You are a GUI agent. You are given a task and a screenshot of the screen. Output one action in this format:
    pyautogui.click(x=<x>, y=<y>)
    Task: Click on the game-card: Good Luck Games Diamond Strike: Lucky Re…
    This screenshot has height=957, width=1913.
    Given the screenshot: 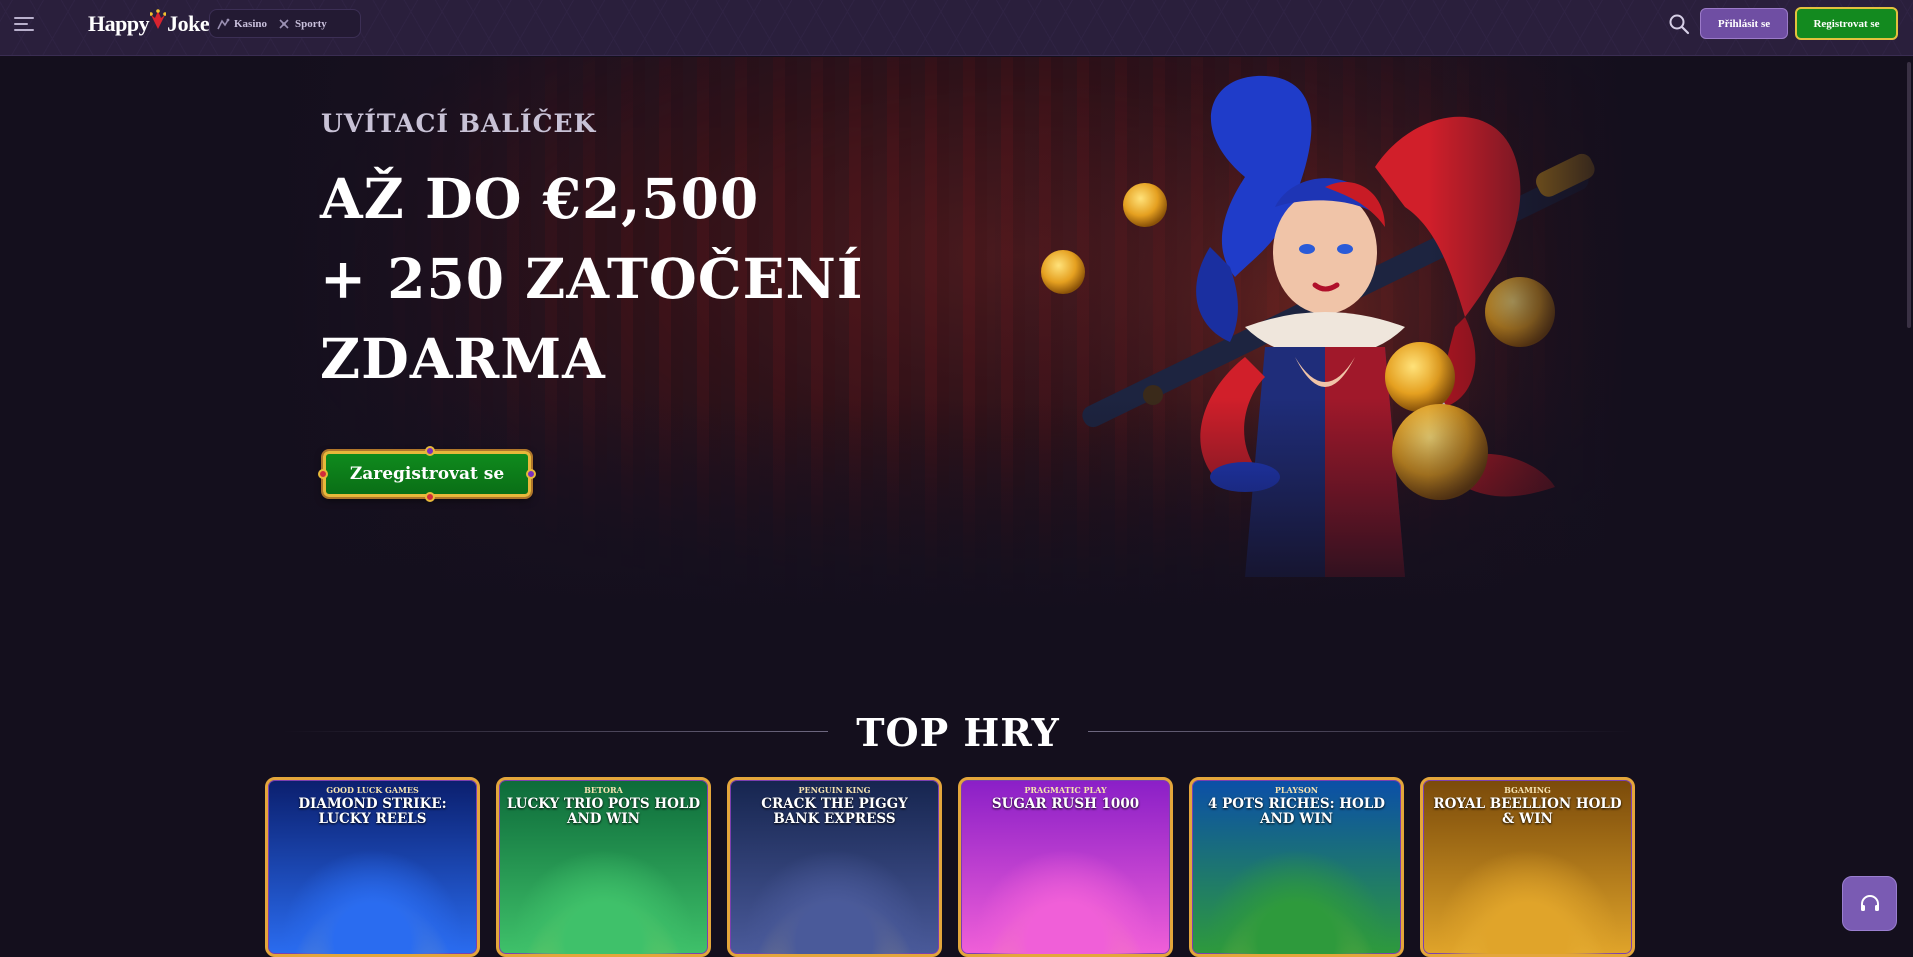 What is the action you would take?
    pyautogui.click(x=372, y=867)
    